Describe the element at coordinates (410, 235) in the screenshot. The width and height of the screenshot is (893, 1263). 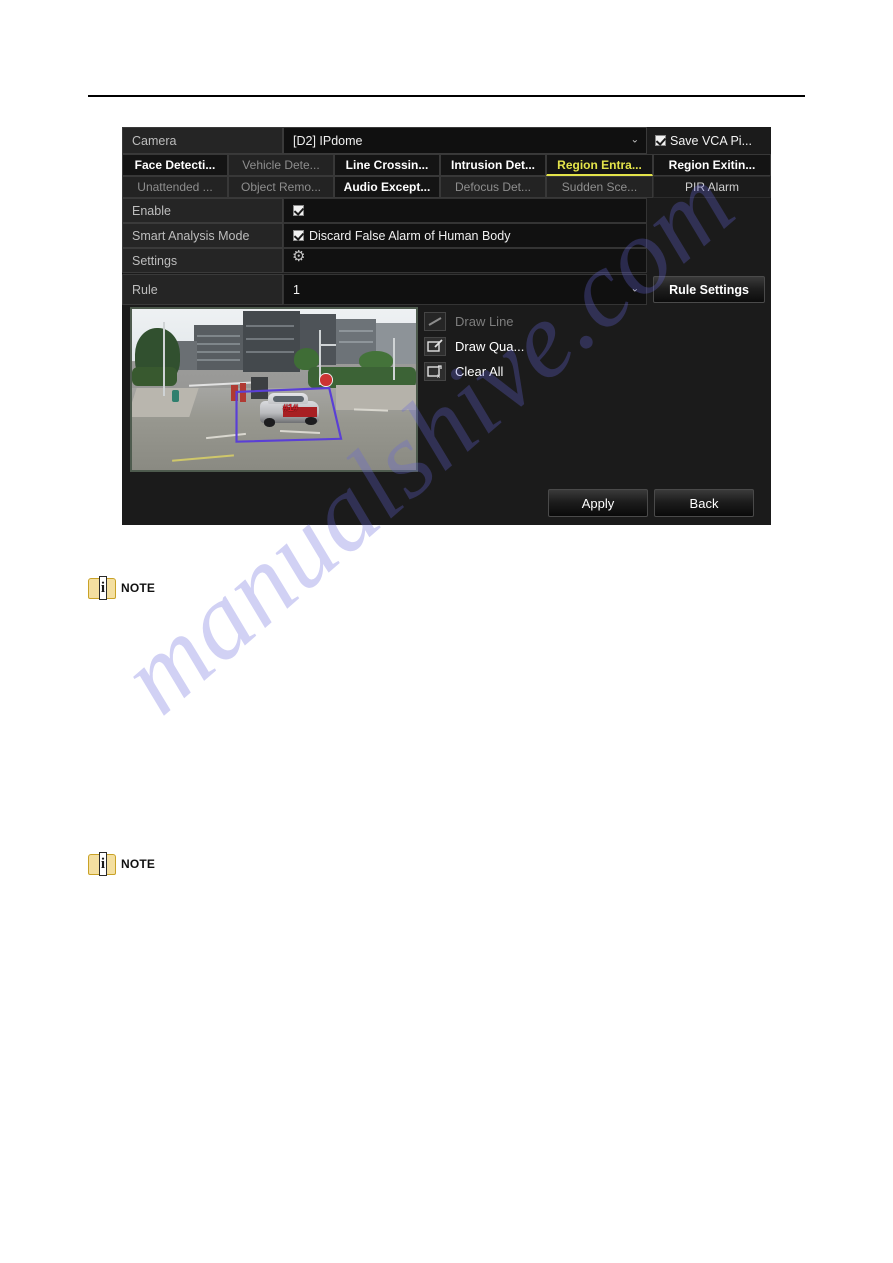
I see `discard-false-alarm-label: Discard False Alarm of Human Body` at that location.